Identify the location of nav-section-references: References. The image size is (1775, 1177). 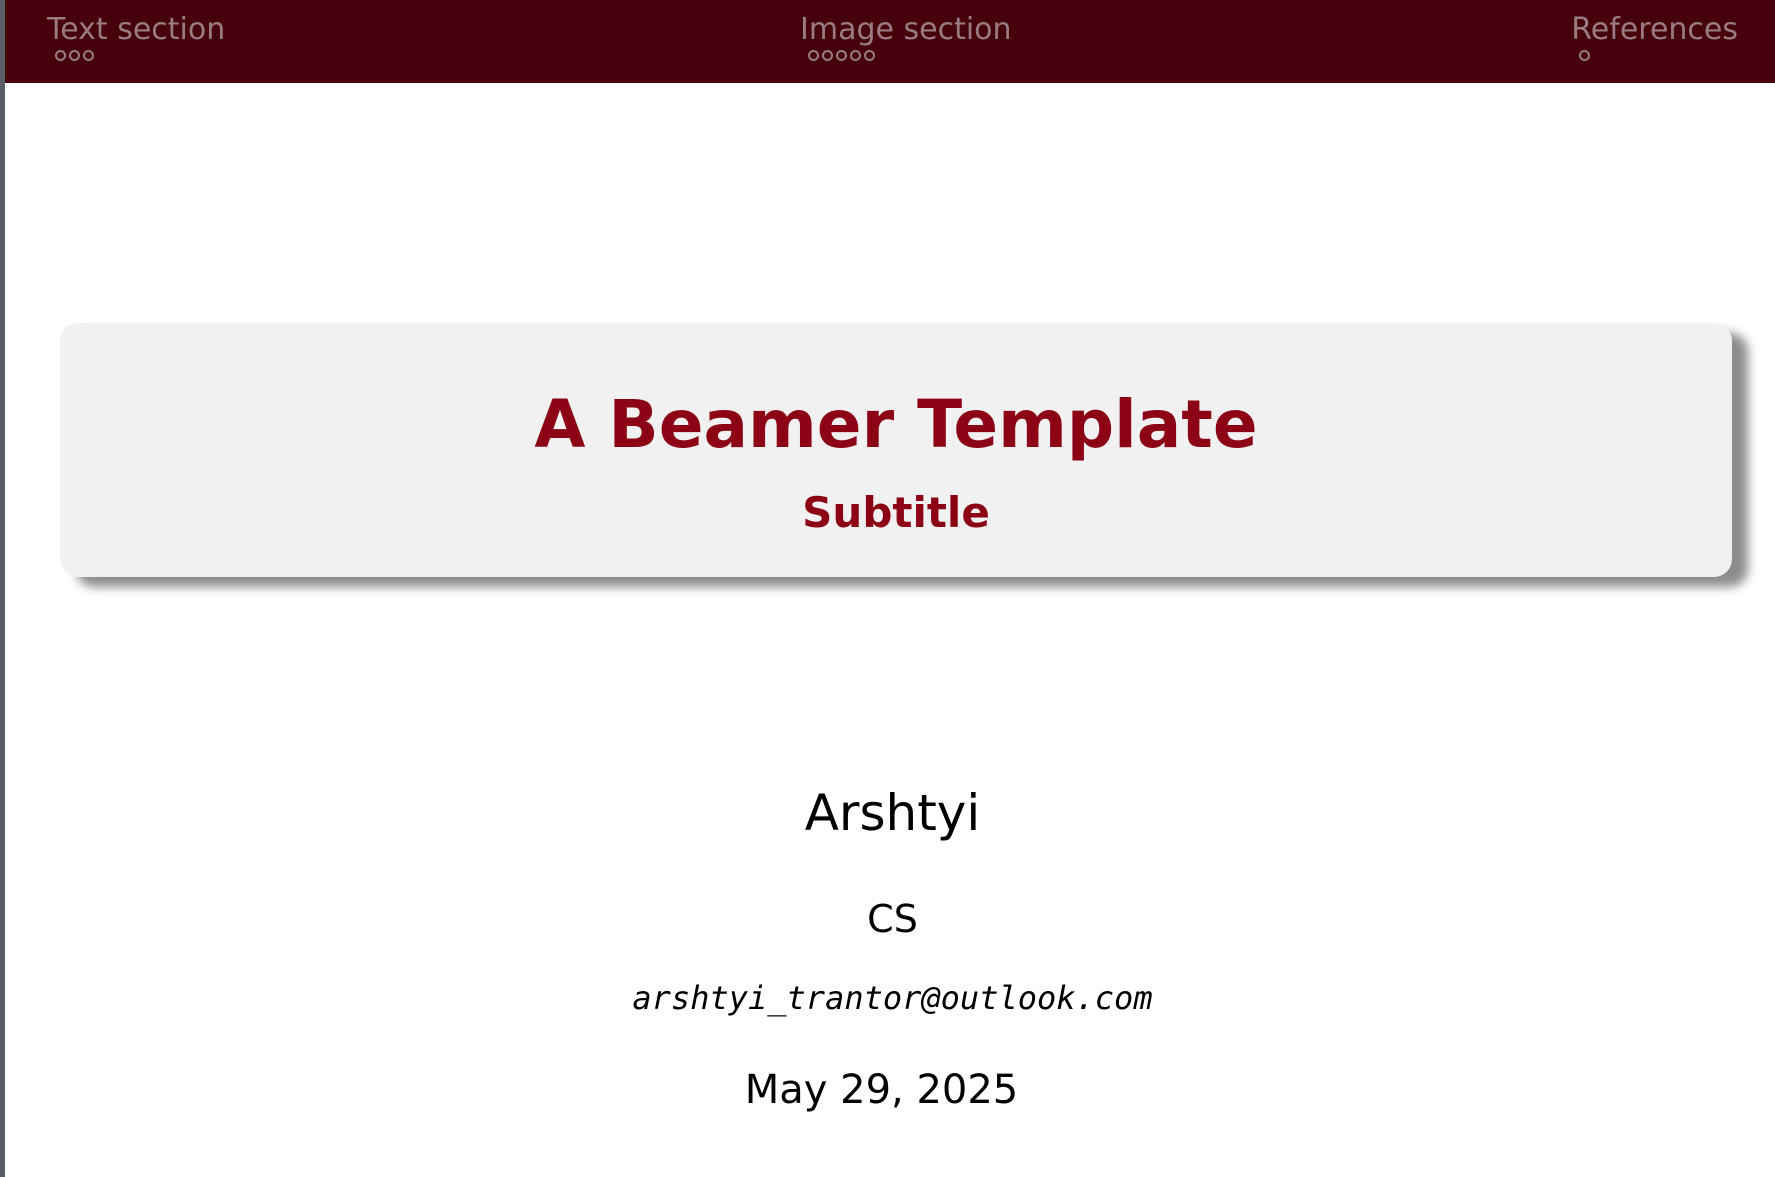
(1654, 36).